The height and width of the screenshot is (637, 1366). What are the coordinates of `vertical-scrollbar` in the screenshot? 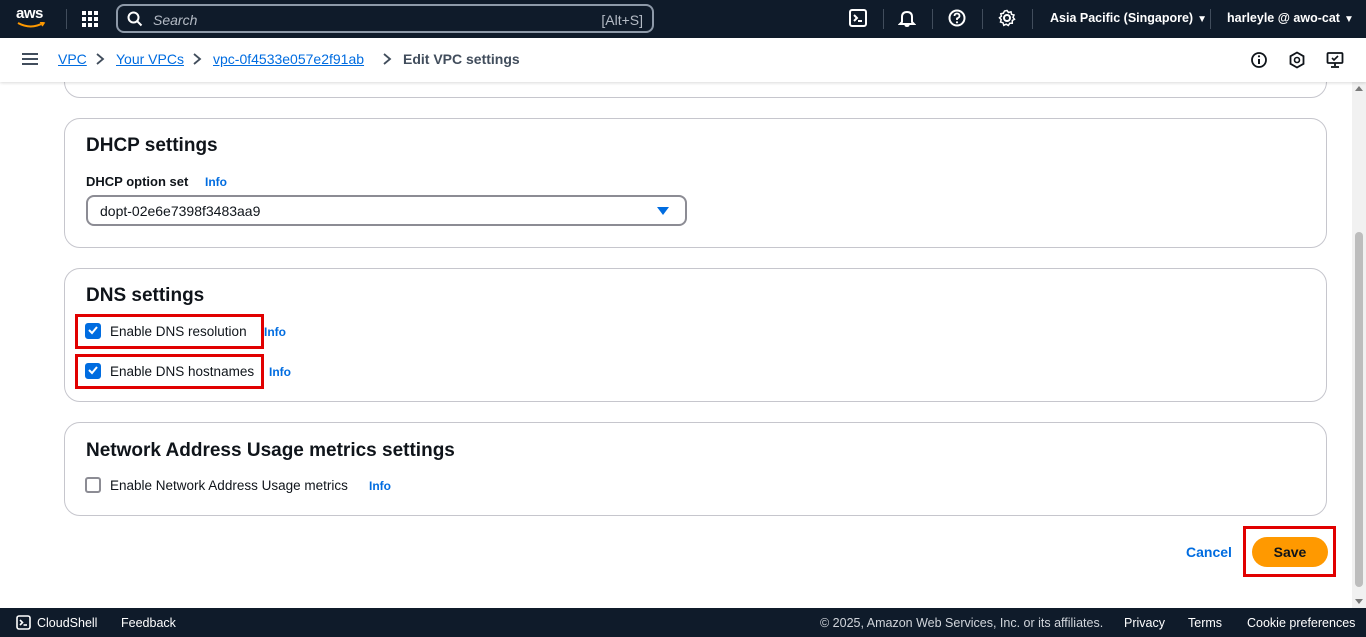 It's located at (1359, 345).